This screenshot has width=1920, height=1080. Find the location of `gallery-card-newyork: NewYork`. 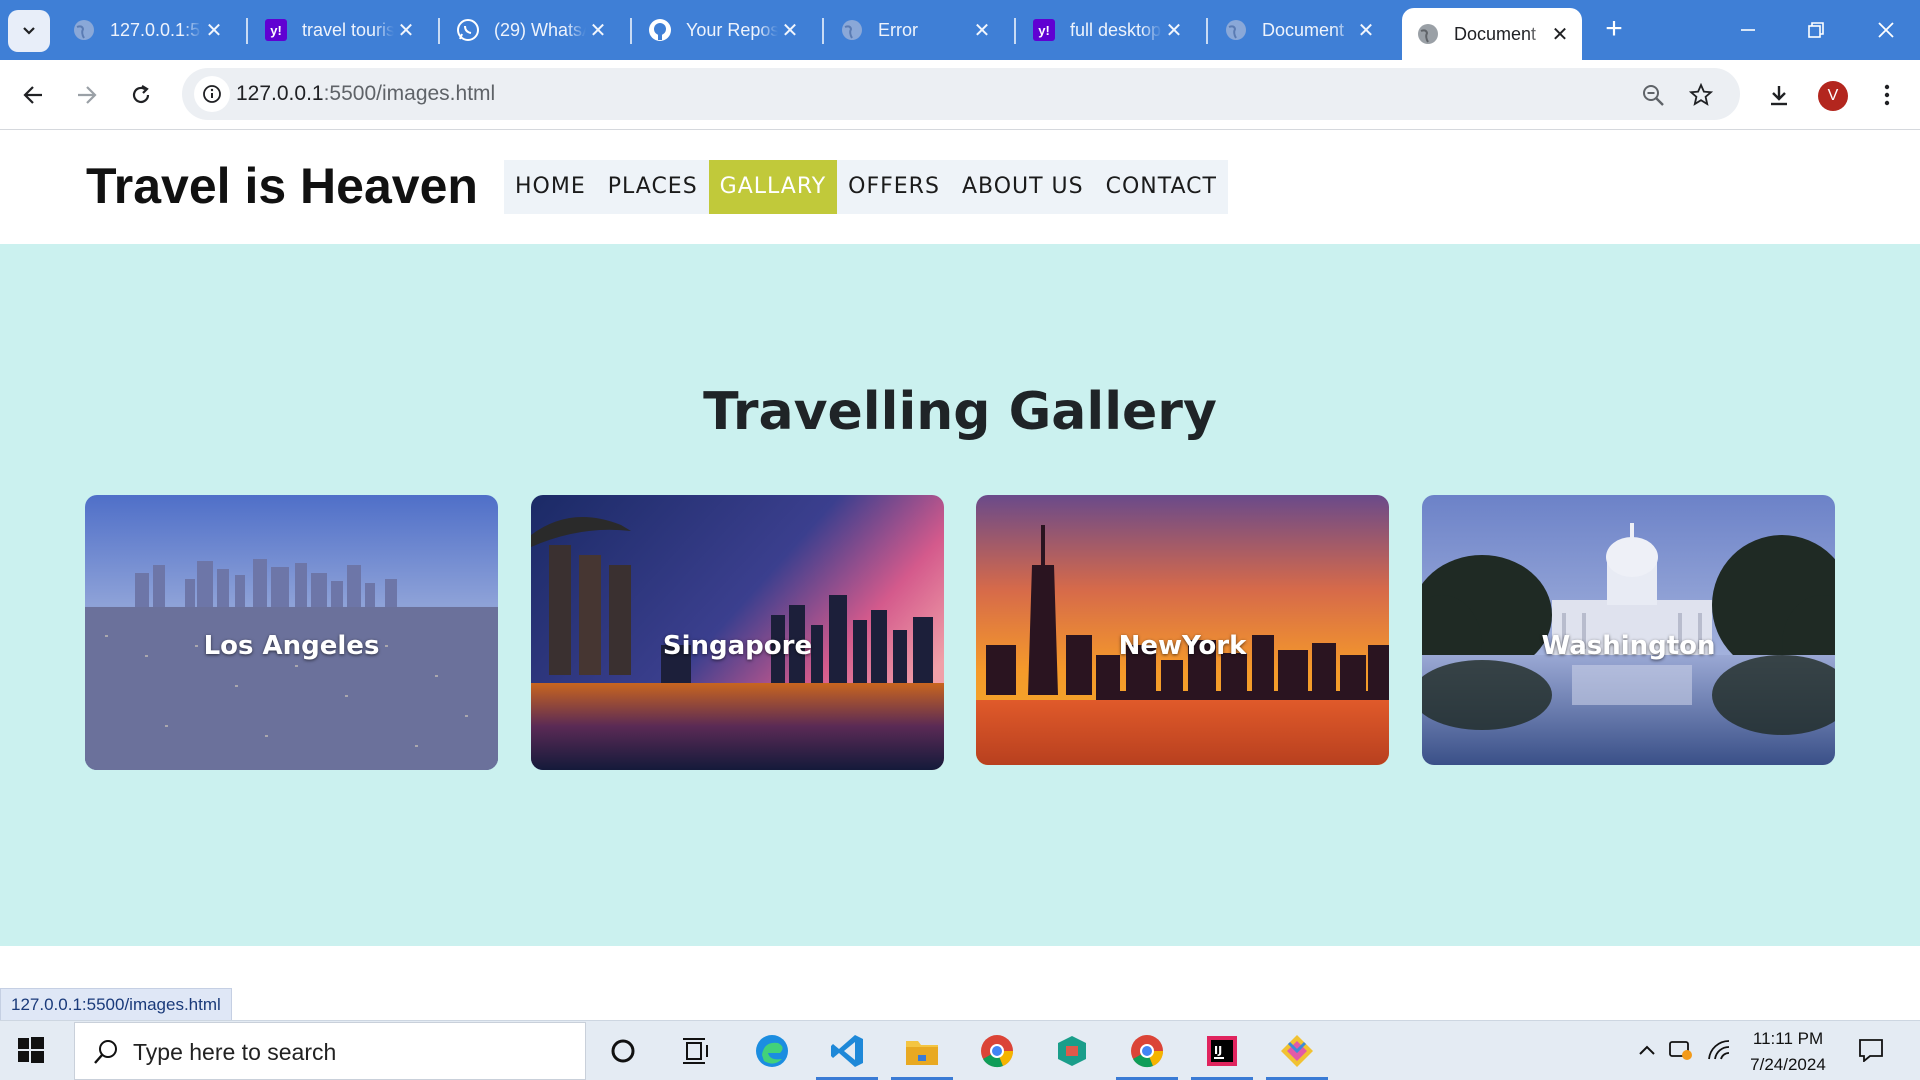

gallery-card-newyork: NewYork is located at coordinates (1182, 630).